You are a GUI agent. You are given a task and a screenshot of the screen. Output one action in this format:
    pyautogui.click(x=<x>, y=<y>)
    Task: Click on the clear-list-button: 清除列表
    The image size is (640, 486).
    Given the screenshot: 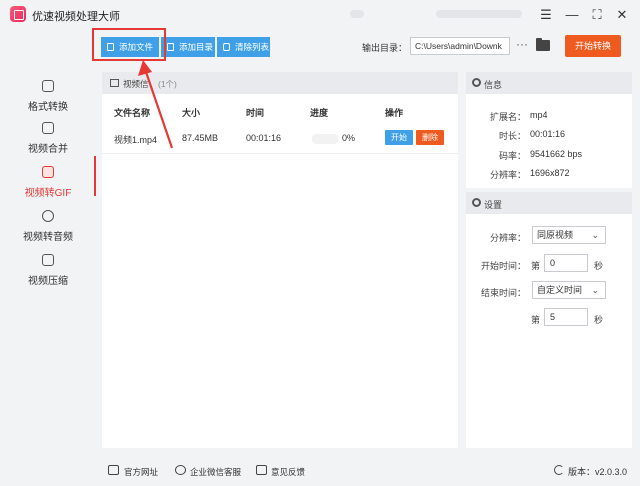 What is the action you would take?
    pyautogui.click(x=243, y=47)
    